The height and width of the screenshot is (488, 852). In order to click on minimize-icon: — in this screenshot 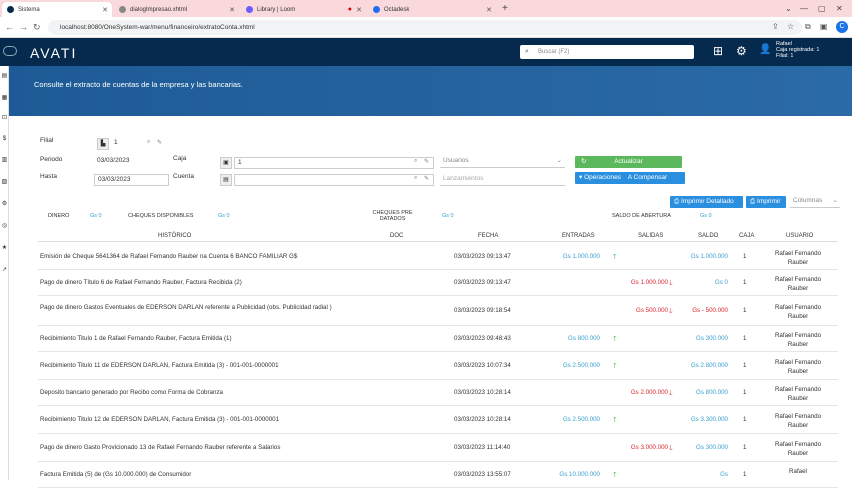, I will do `click(804, 8)`.